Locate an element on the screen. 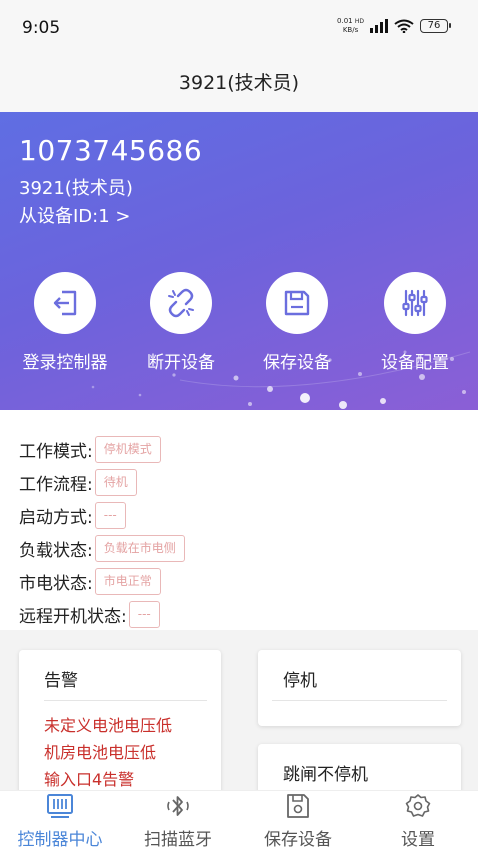  remote-start-value: --- is located at coordinates (144, 614).